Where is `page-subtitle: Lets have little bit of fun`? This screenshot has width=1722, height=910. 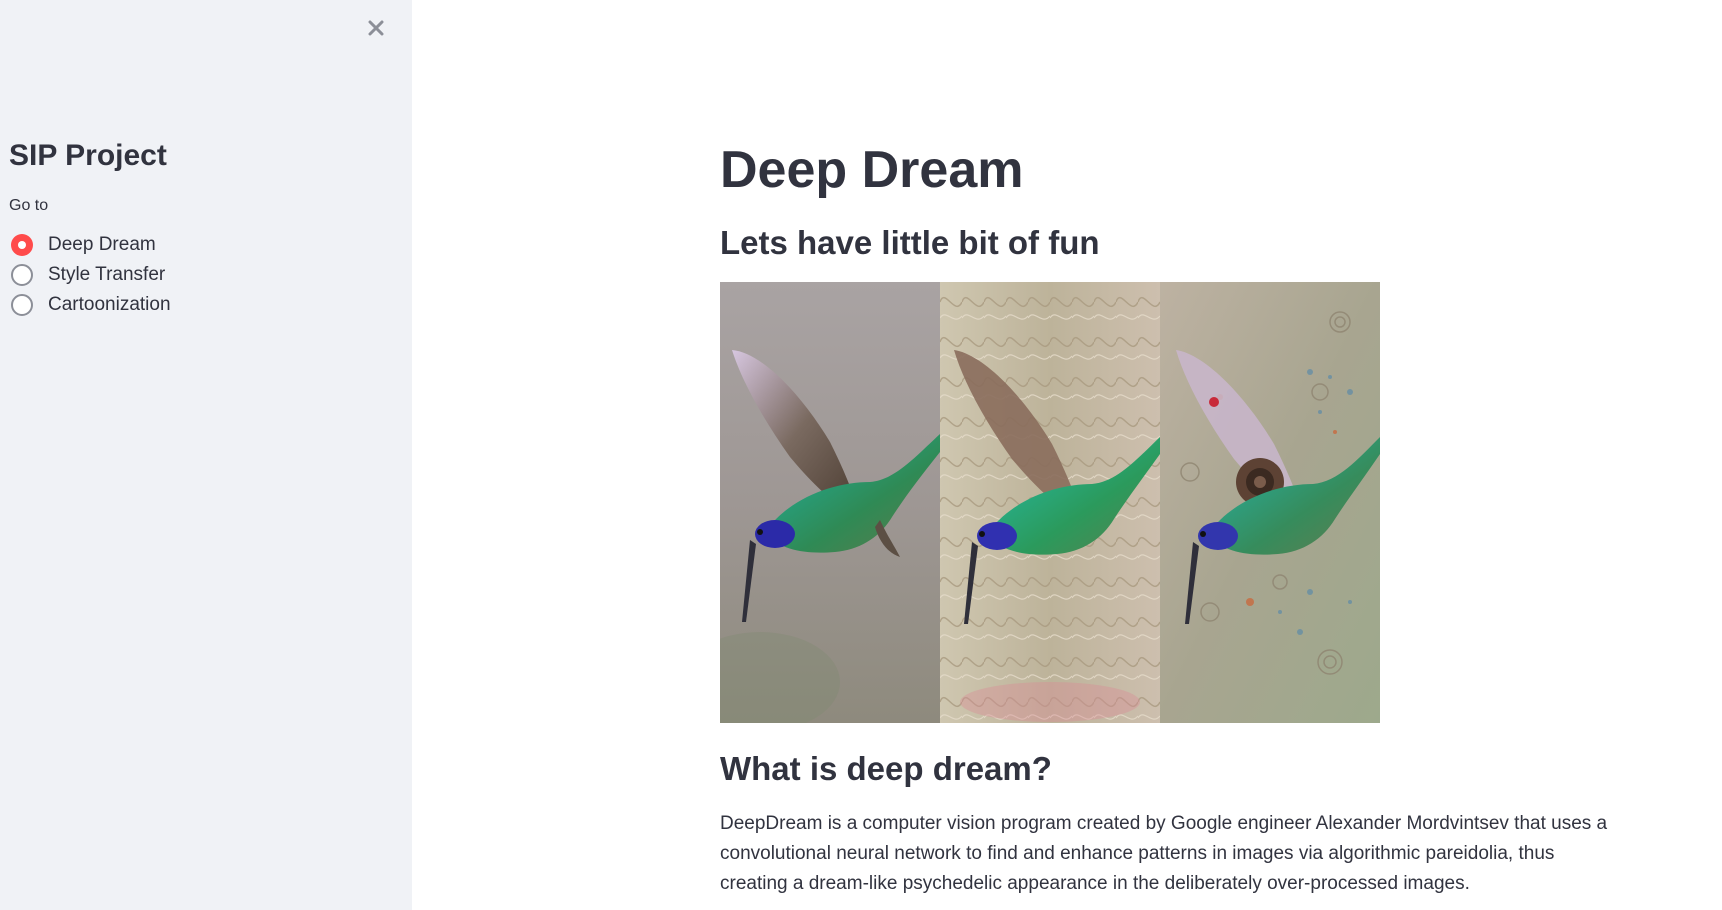
page-subtitle: Lets have little bit of fun is located at coordinates (910, 242).